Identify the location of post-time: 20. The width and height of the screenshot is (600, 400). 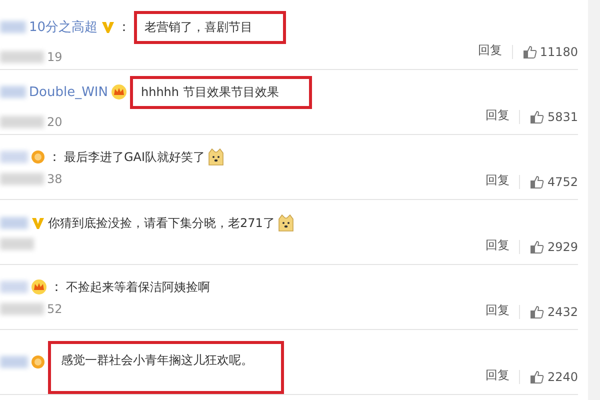
(54, 121).